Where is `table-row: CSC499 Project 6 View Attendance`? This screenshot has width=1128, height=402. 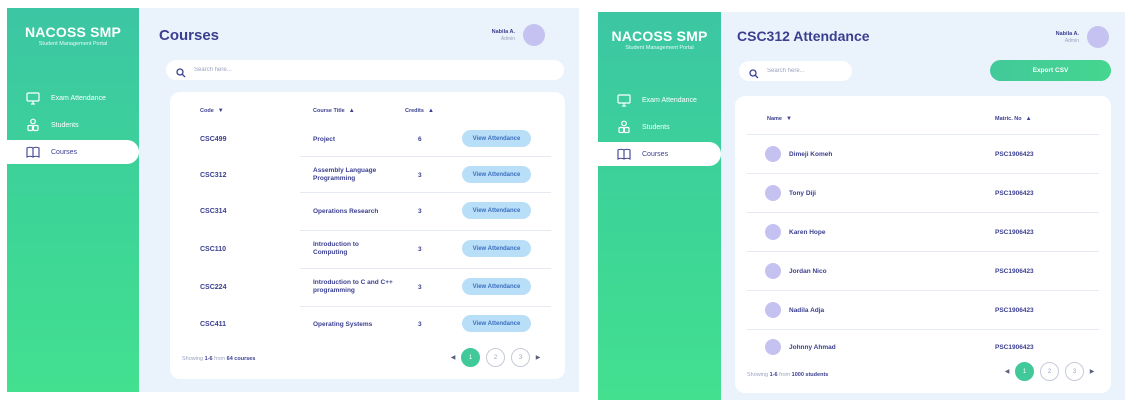
table-row: CSC499 Project 6 View Attendance is located at coordinates (367, 139).